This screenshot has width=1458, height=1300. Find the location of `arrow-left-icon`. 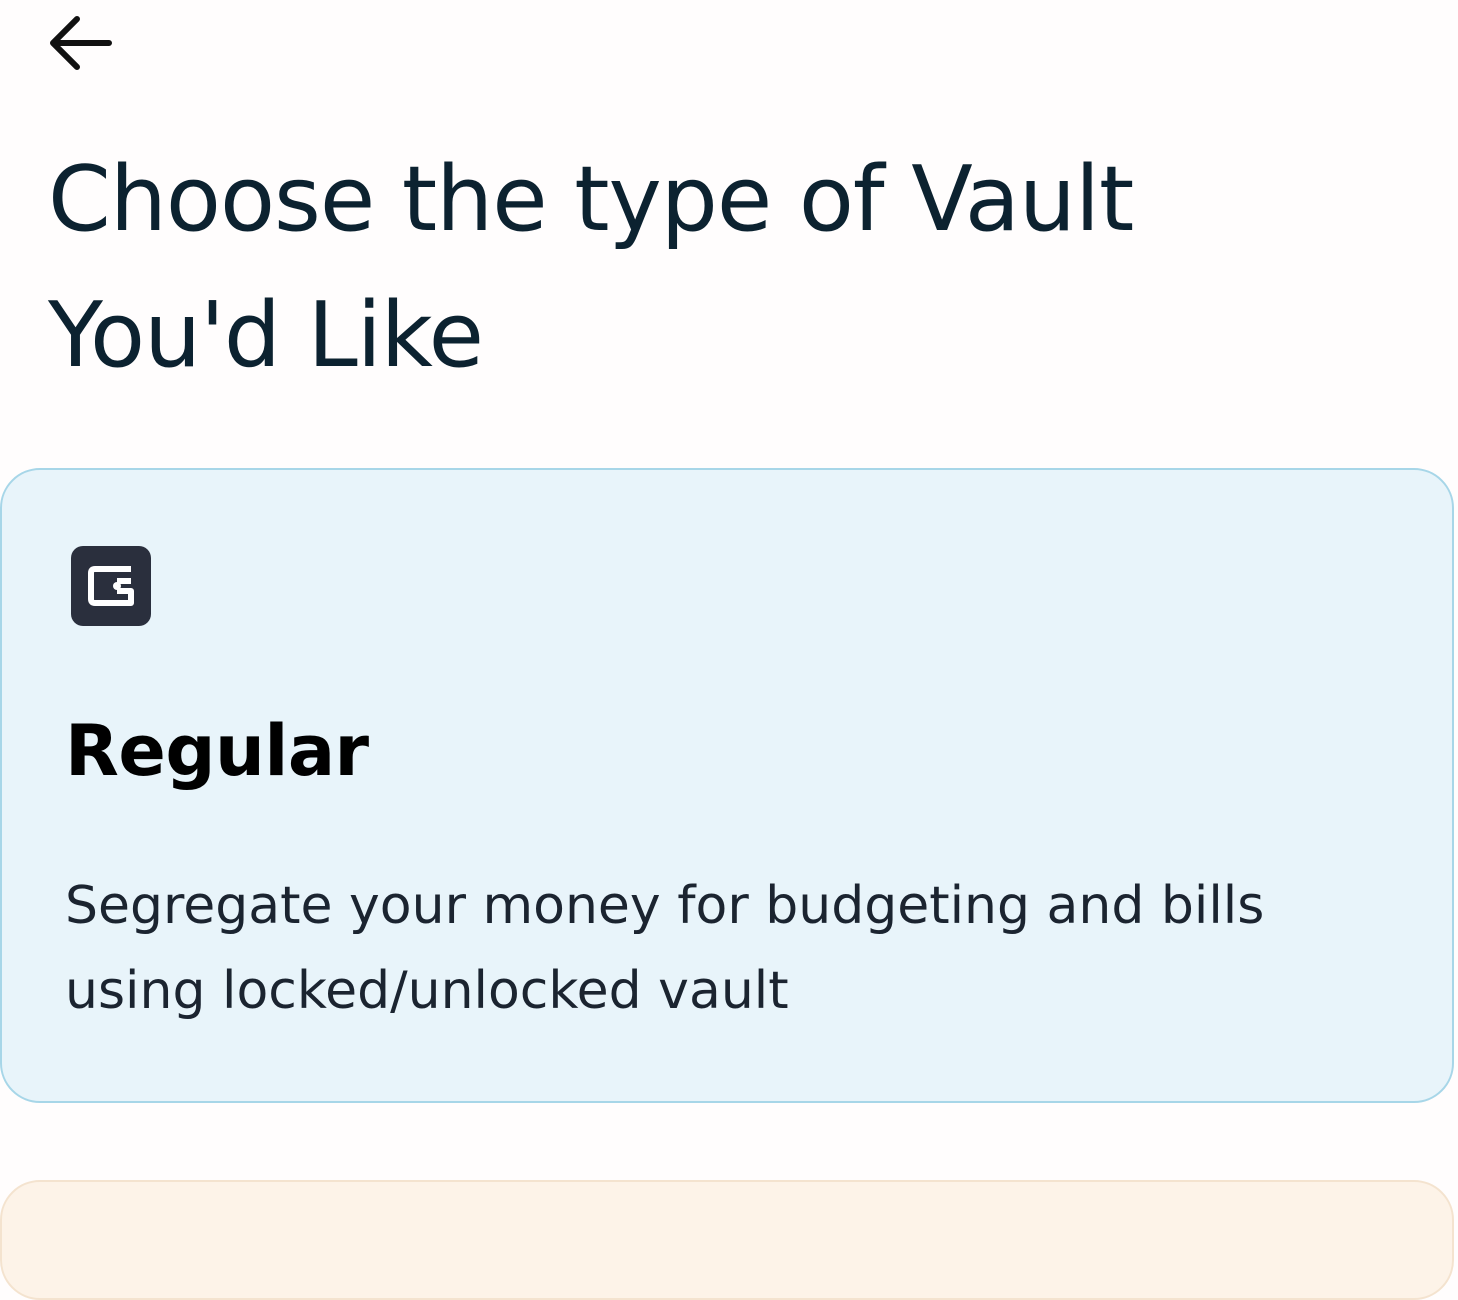

arrow-left-icon is located at coordinates (80, 43).